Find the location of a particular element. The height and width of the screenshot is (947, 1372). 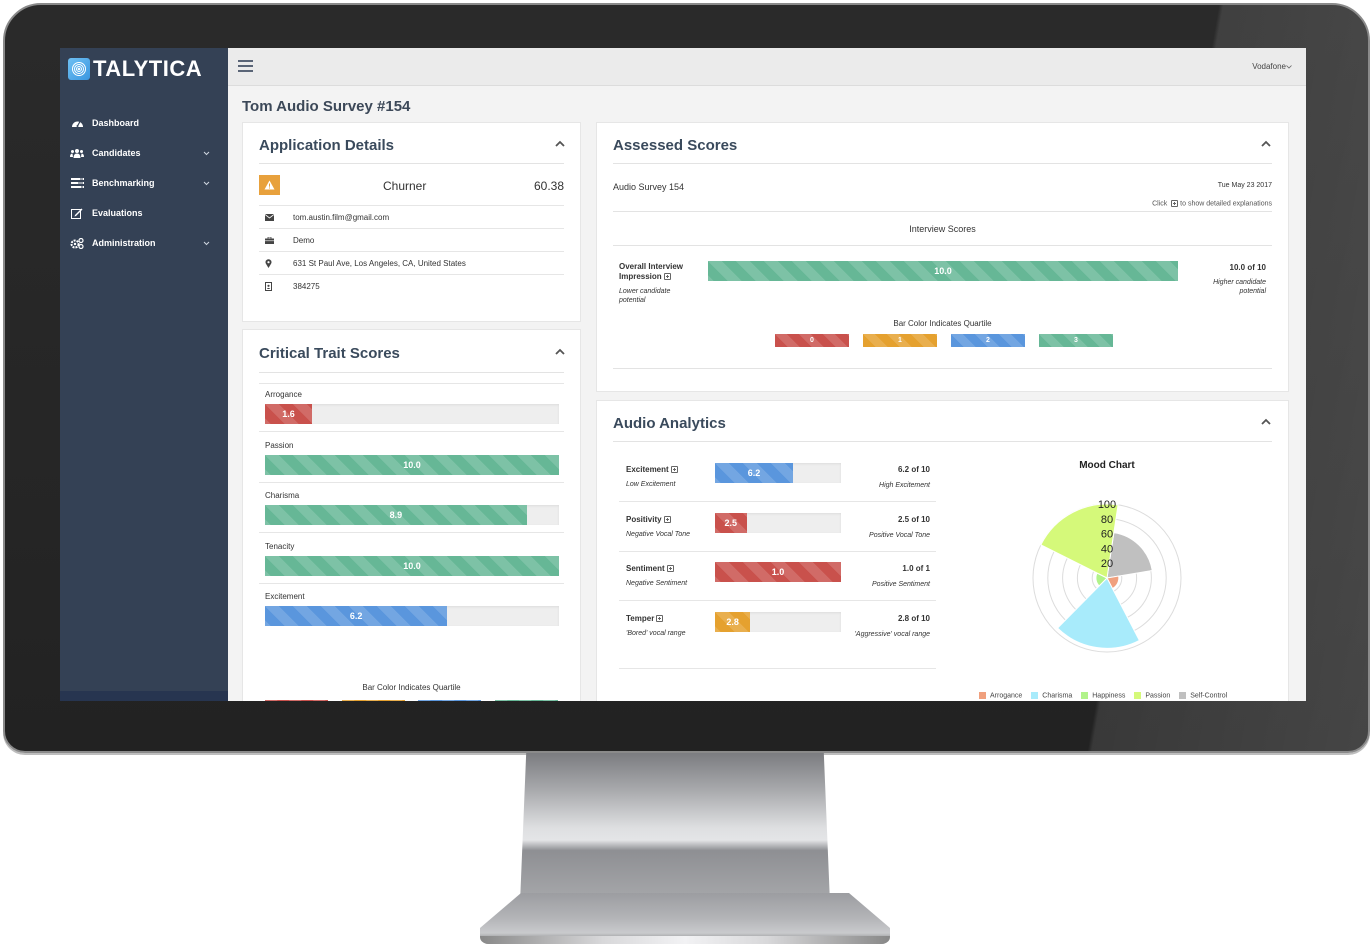

sidebar-item-label: Benchmarking is located at coordinates (123, 183).